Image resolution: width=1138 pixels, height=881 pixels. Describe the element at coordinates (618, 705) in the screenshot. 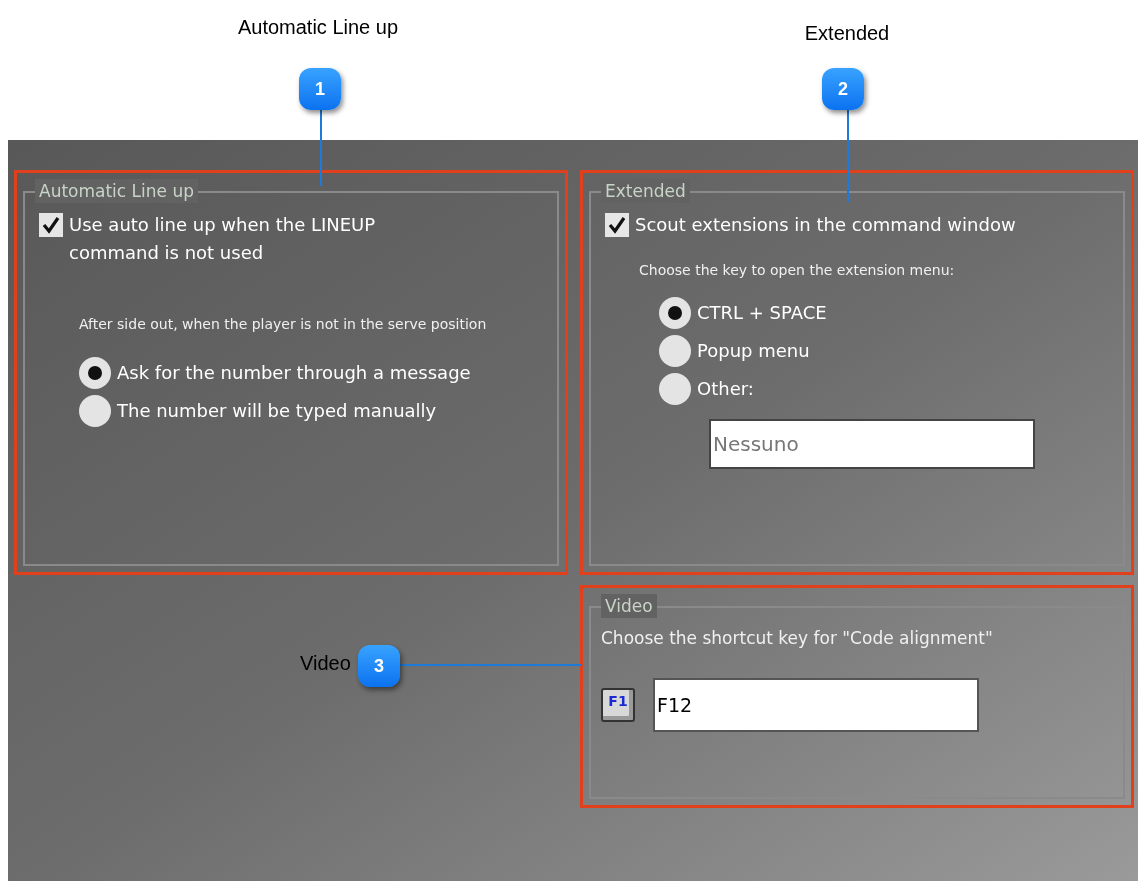

I see `f1-key-icon: F1` at that location.